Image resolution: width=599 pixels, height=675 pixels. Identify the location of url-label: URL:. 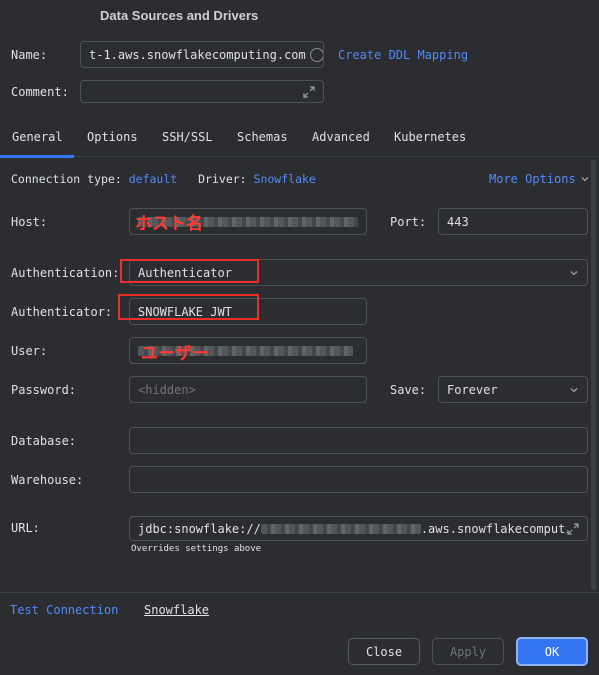
(25, 528).